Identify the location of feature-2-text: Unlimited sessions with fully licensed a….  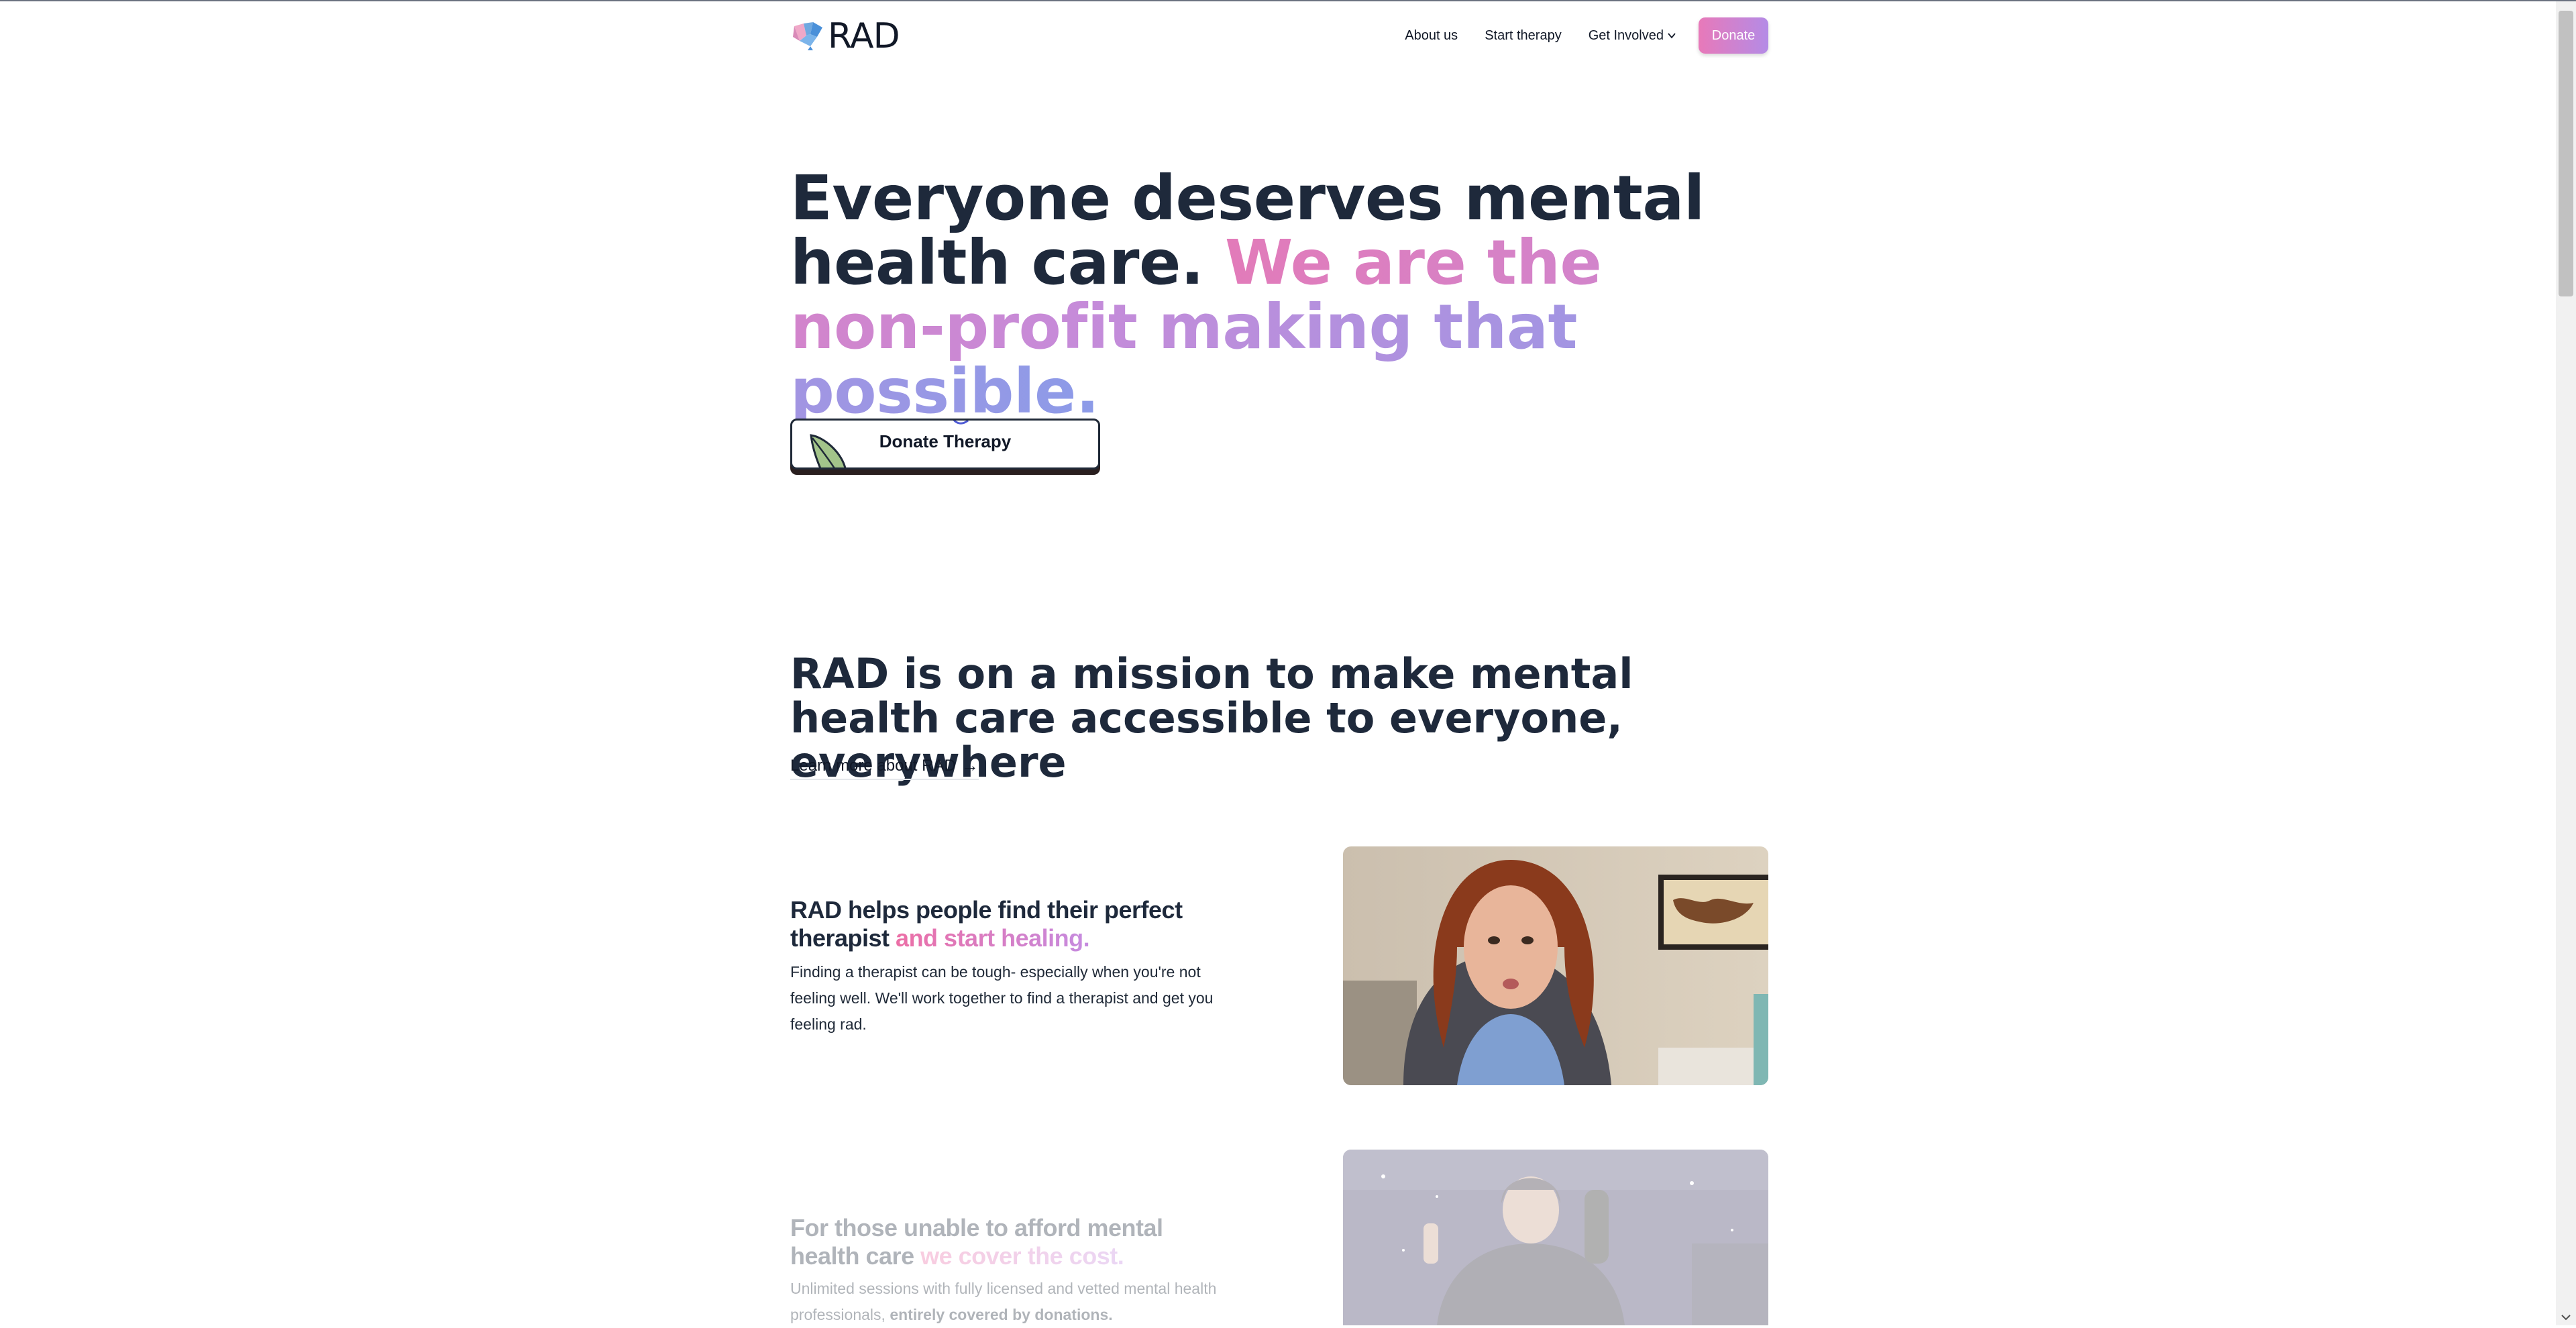
(1011, 1302).